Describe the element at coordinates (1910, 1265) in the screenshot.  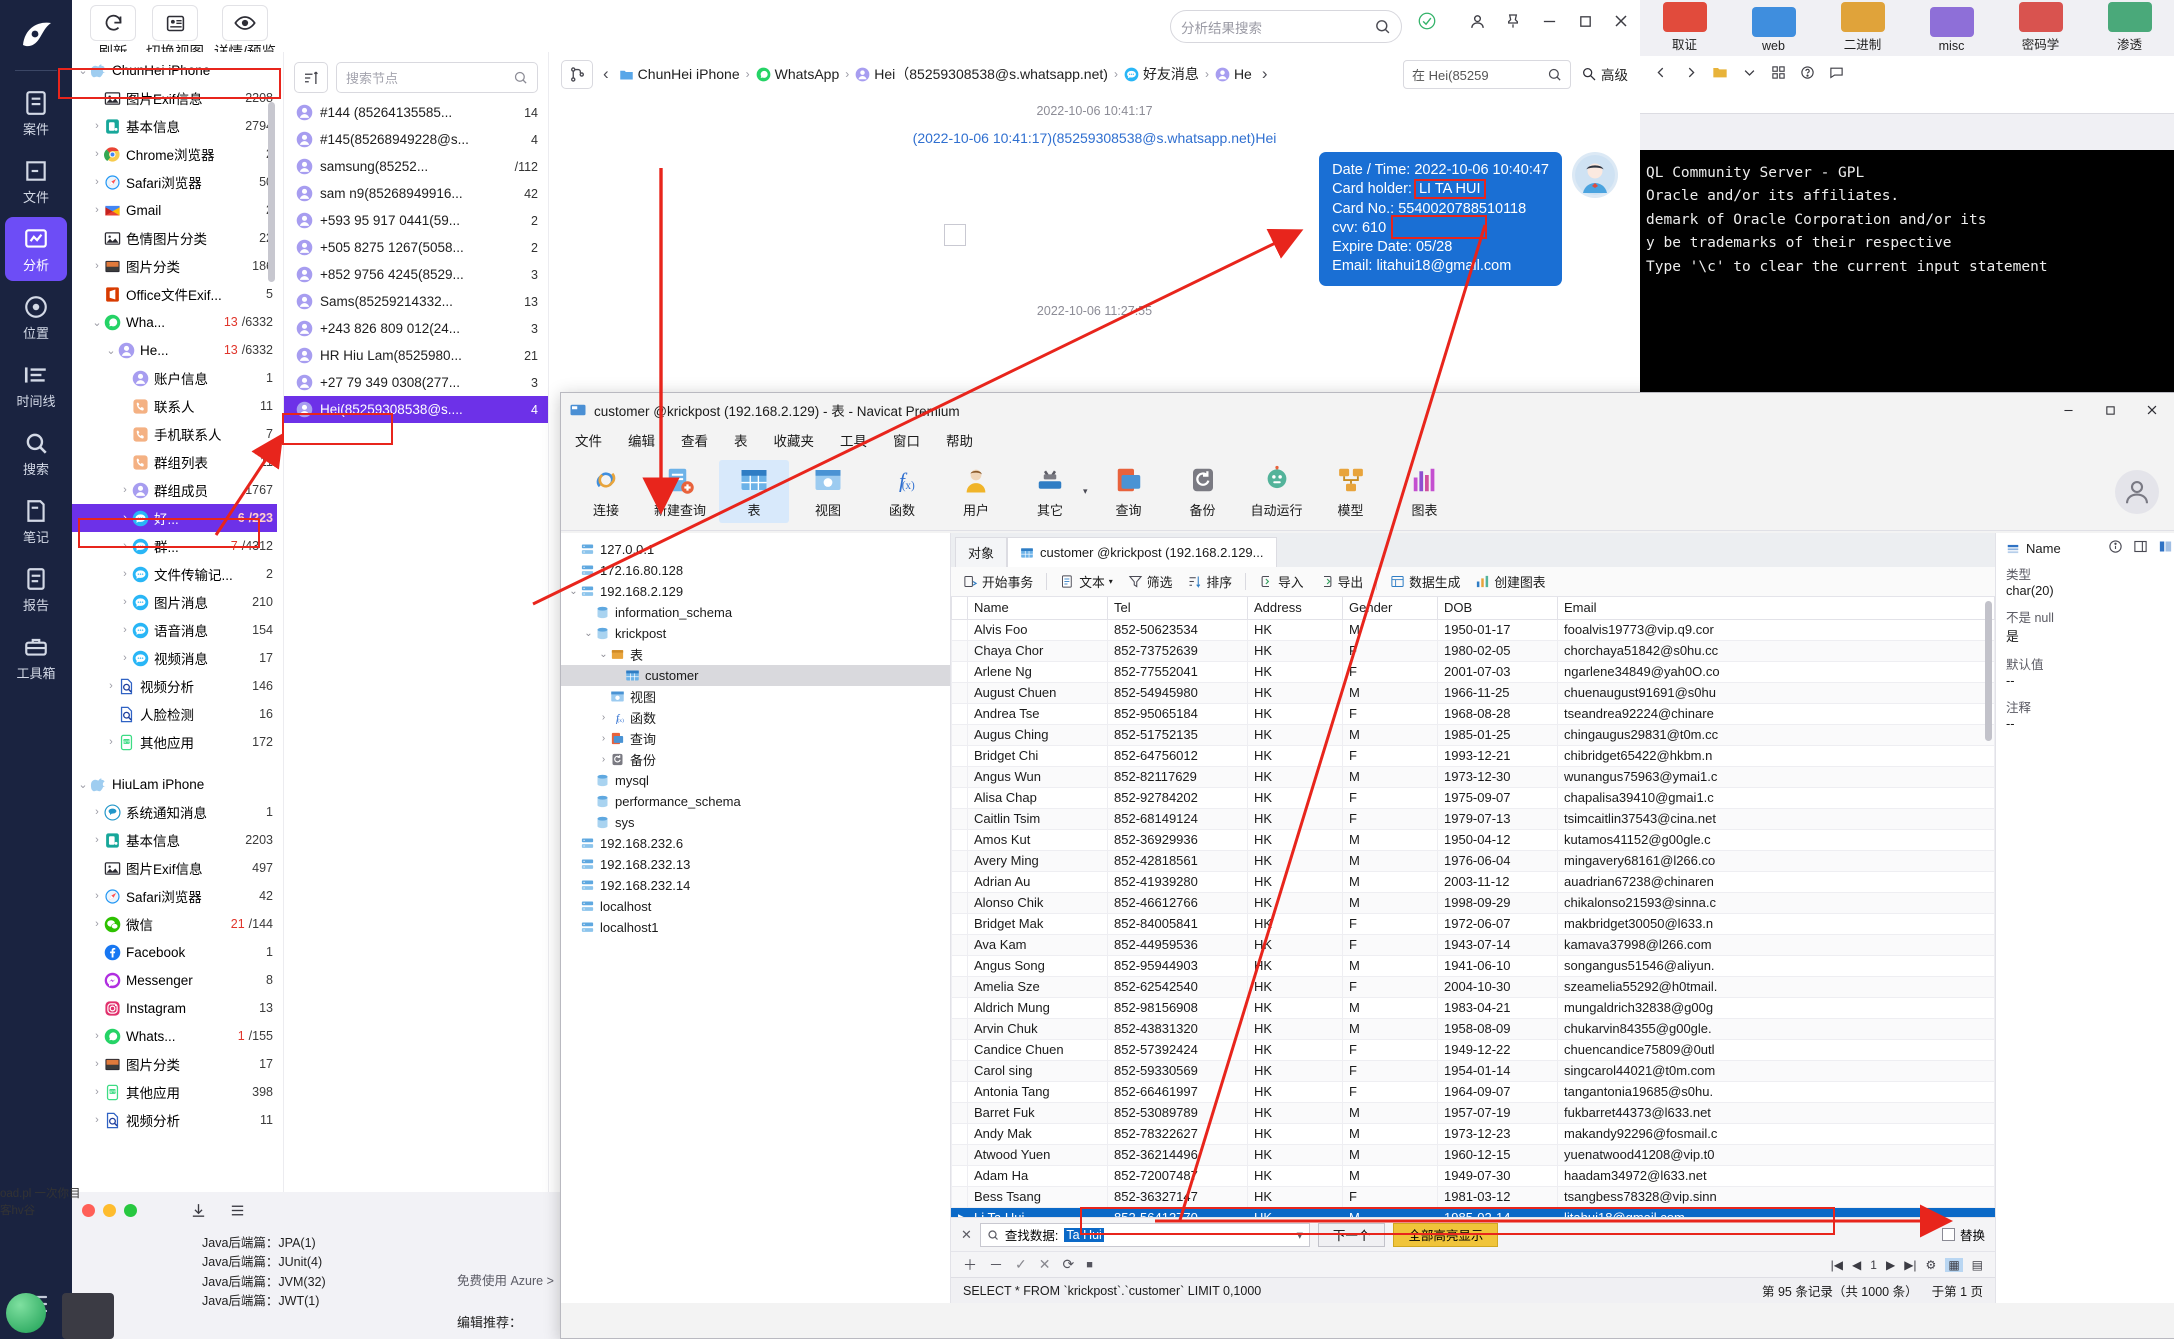
I see `pager-last: ▶|` at that location.